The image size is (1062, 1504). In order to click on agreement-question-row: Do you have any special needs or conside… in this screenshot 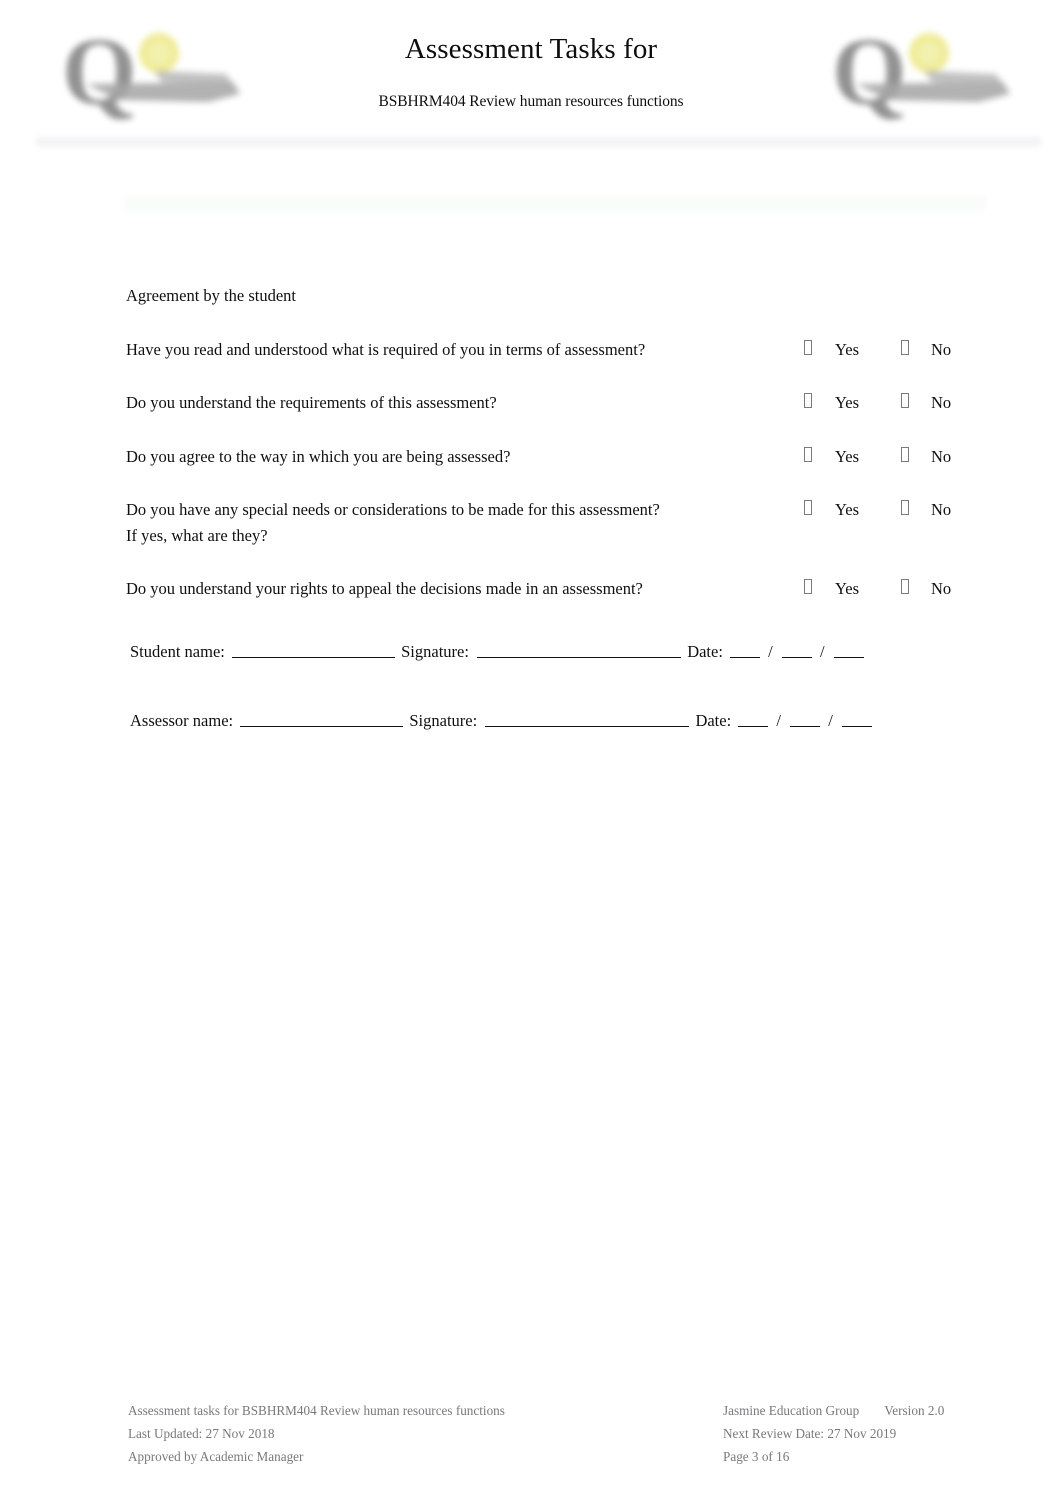, I will do `click(556, 522)`.